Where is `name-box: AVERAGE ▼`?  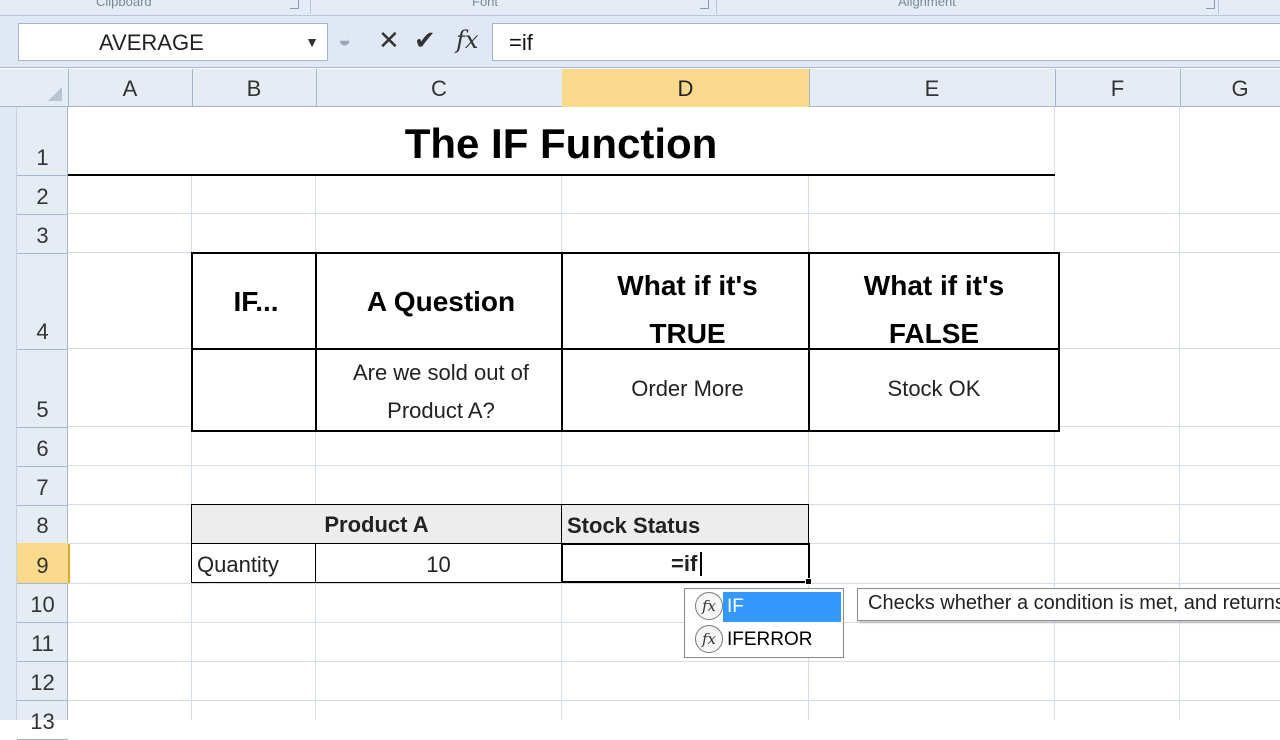 name-box: AVERAGE ▼ is located at coordinates (173, 42).